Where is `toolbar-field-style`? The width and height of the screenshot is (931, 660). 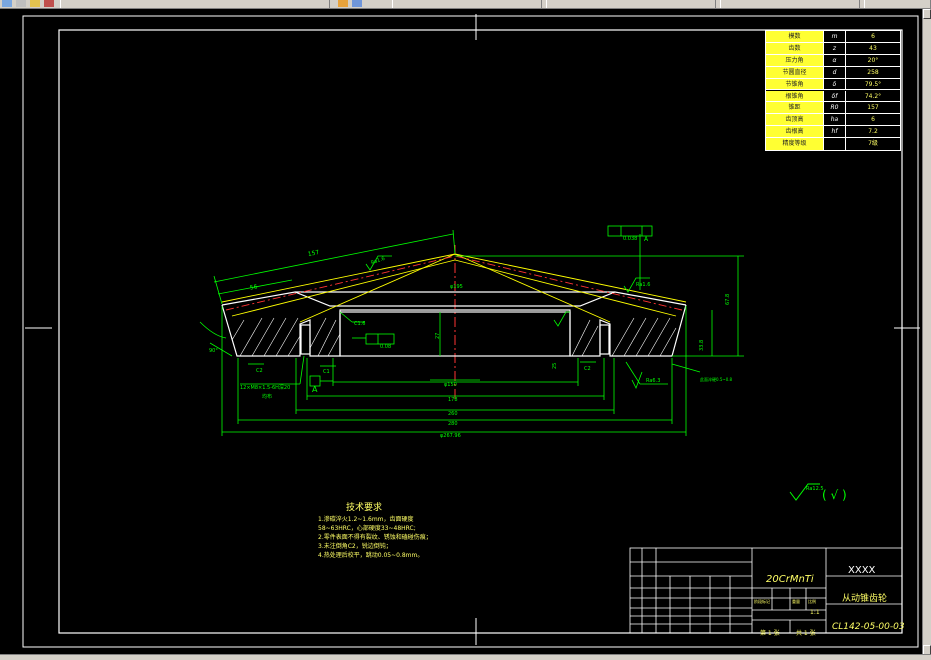 toolbar-field-style is located at coordinates (467, 4).